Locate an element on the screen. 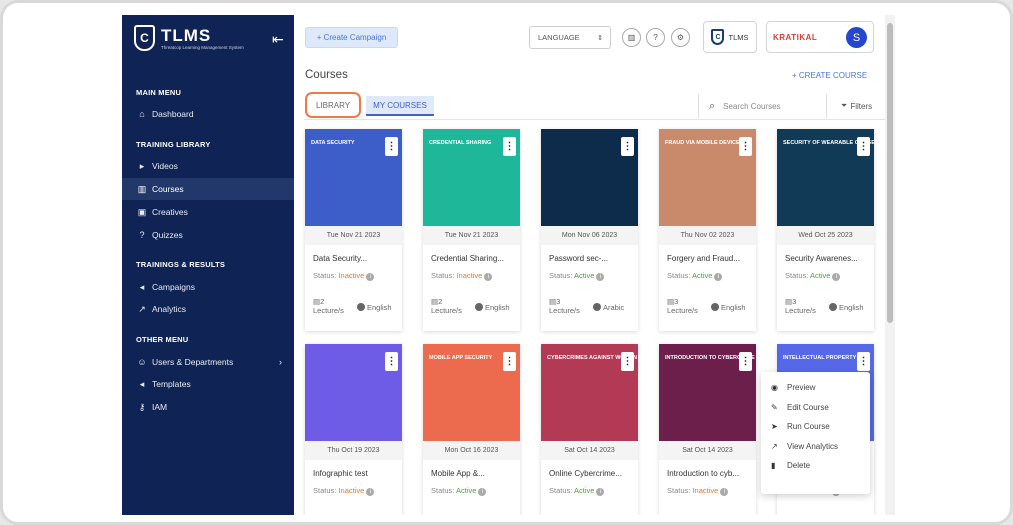 Image resolution: width=1013 pixels, height=525 pixels. chart-icon: ↗ is located at coordinates (774, 446).